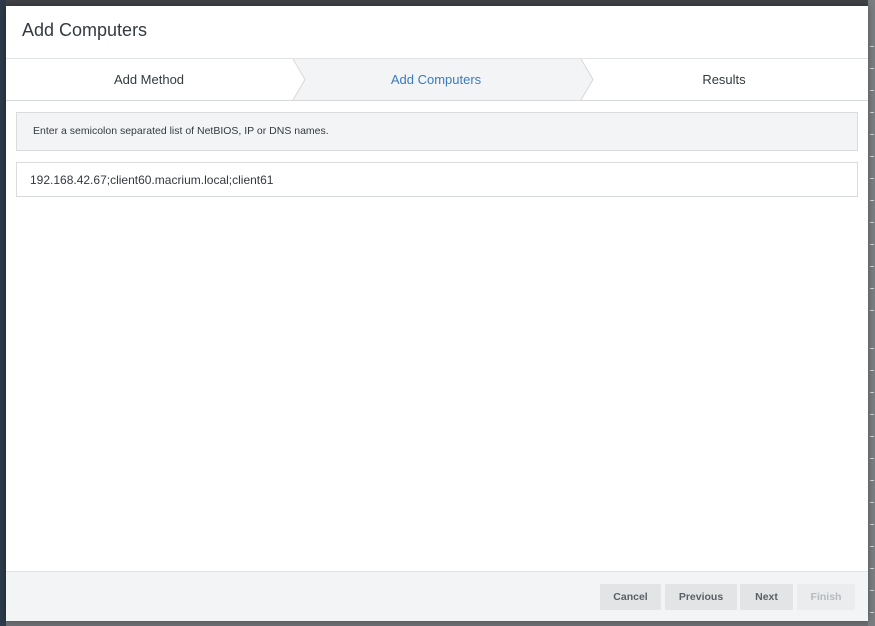 The image size is (875, 626). Describe the element at coordinates (630, 597) in the screenshot. I see `cancel-button: Cancel` at that location.